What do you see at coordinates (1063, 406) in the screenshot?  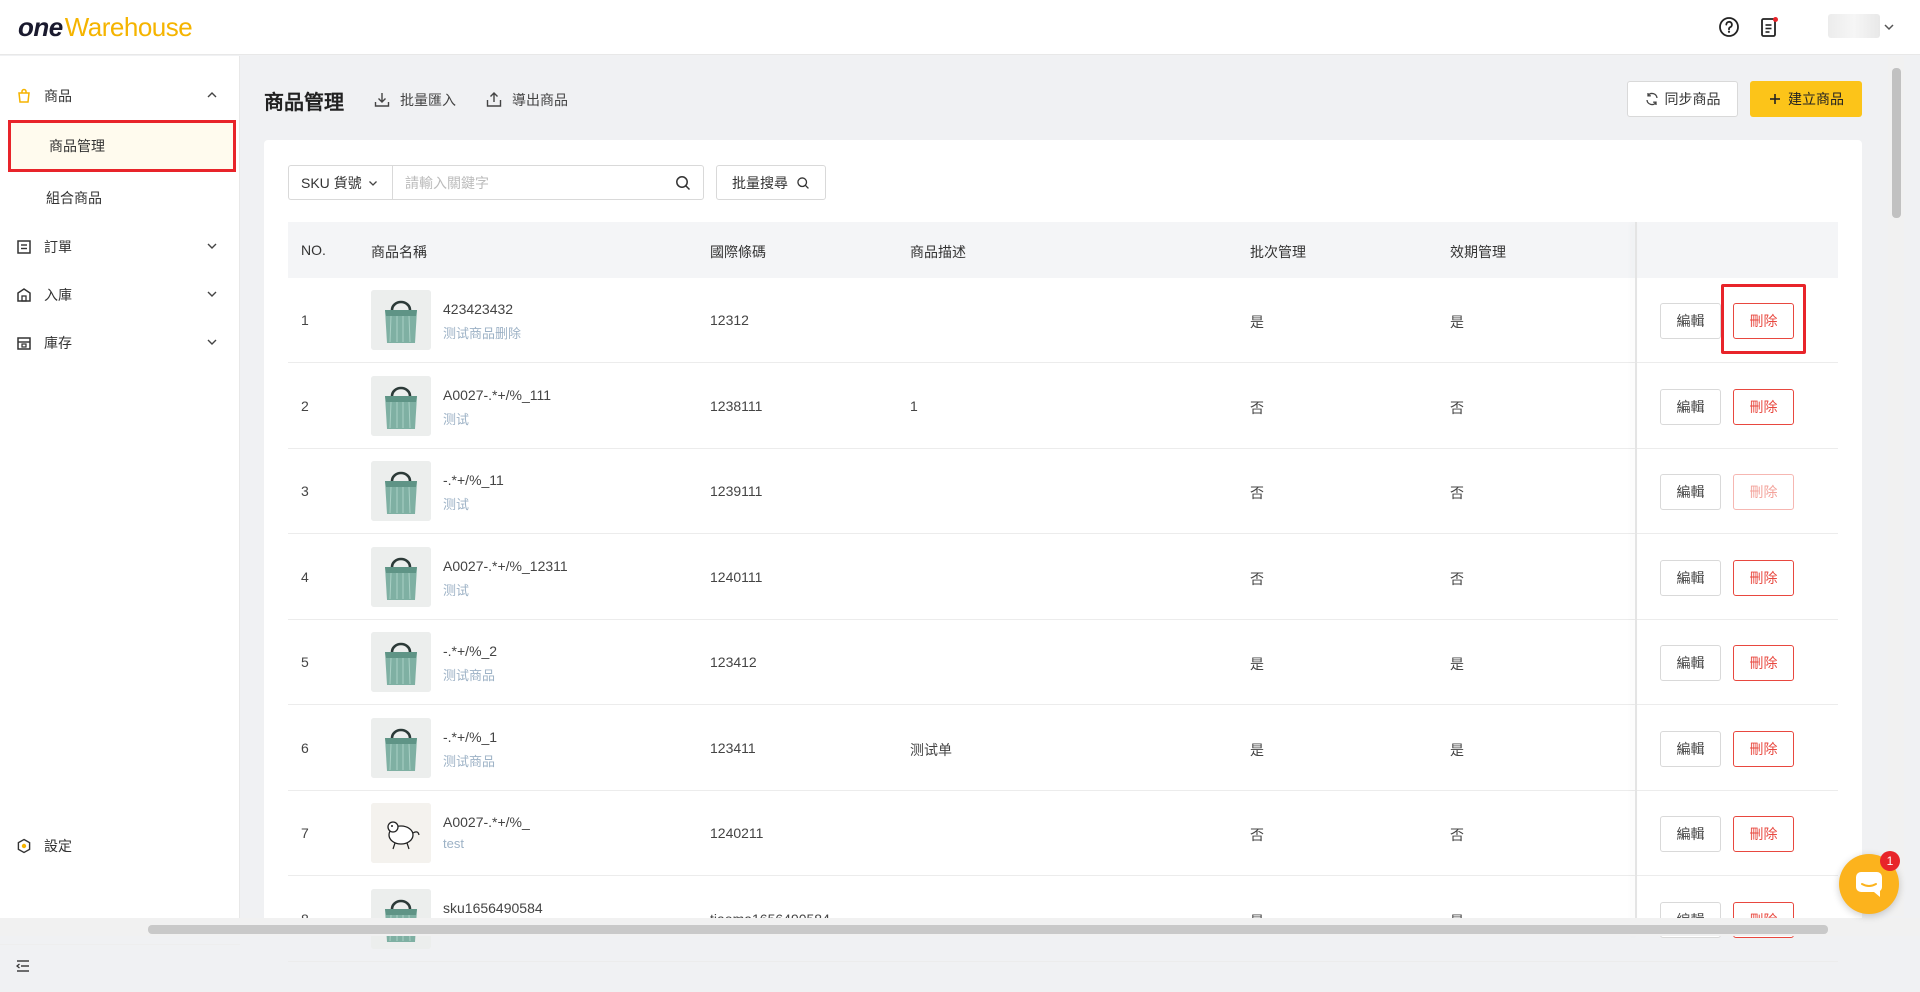 I see `table-row: 2 A0027-.*+/%_111 测试 1238111 1 否 否 編輯 刪除` at bounding box center [1063, 406].